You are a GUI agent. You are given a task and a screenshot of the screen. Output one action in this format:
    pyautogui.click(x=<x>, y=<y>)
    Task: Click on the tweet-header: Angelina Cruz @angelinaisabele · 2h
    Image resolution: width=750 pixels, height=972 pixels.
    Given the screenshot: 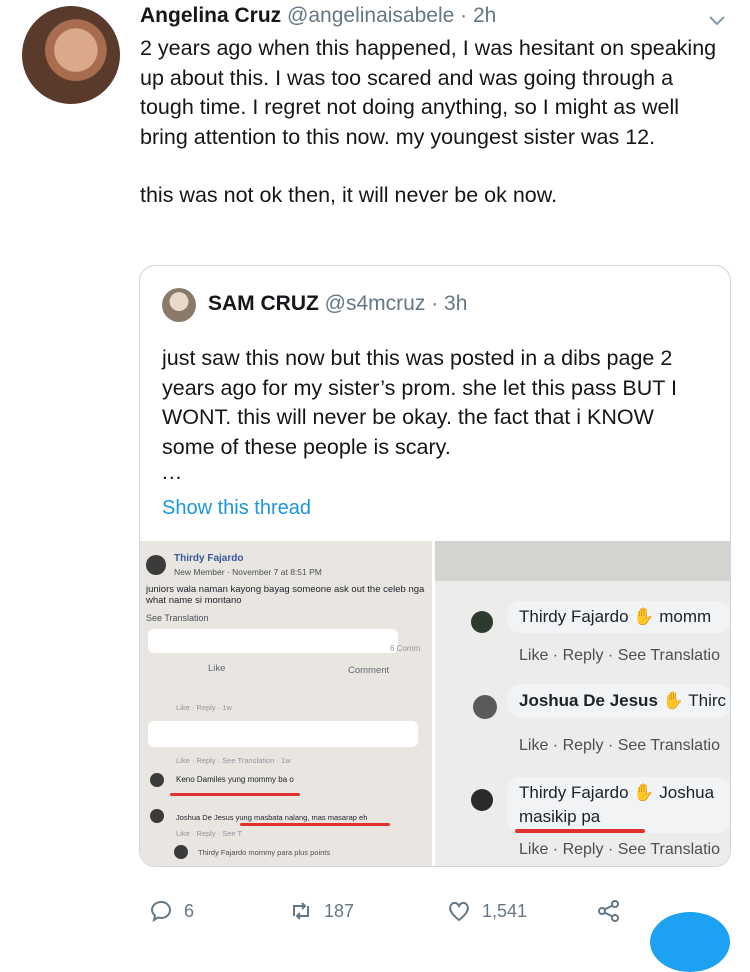 What is the action you would take?
    pyautogui.click(x=318, y=16)
    